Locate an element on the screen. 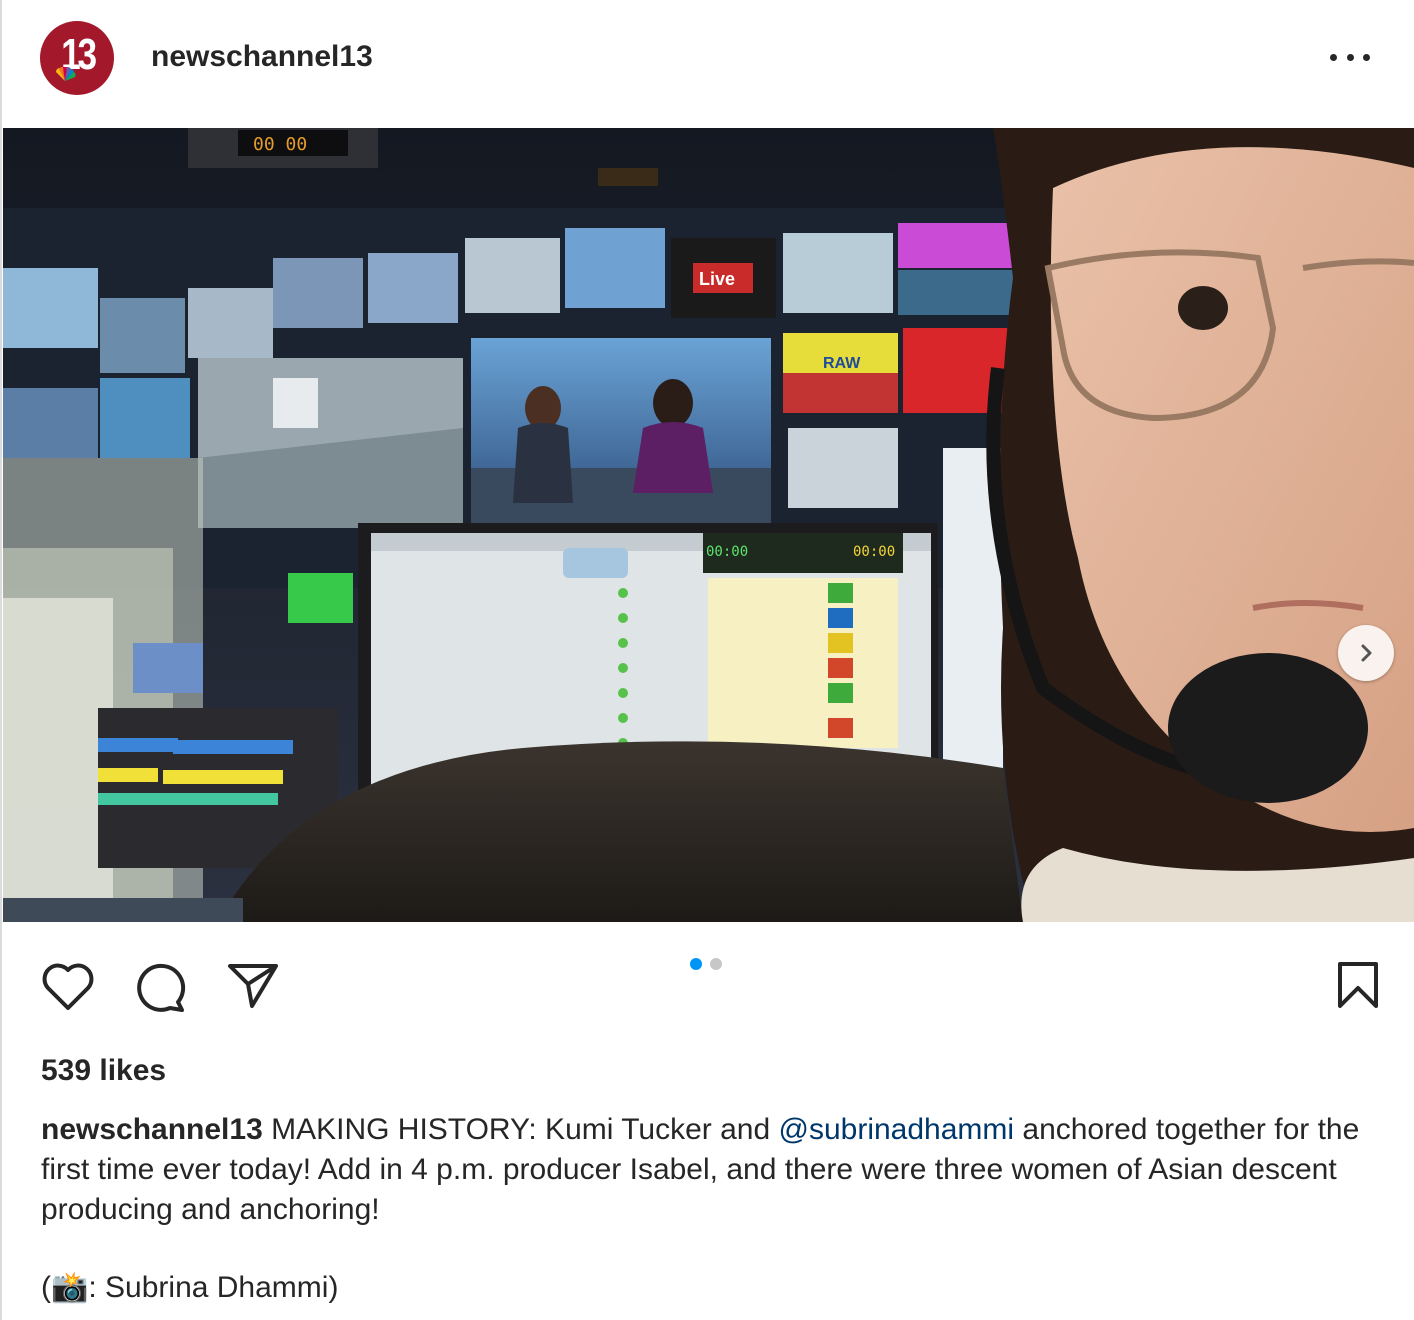  raw-label: RAW is located at coordinates (842, 363).